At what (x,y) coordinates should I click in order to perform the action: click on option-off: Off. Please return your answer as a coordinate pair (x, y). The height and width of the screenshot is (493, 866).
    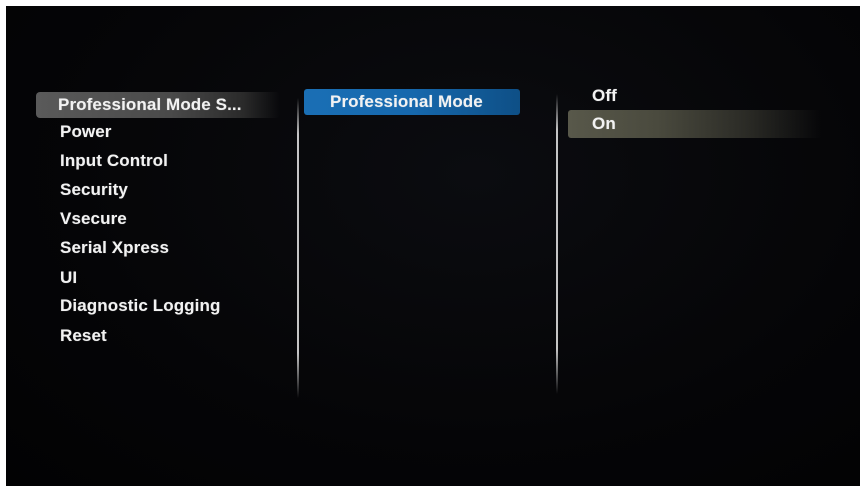
    Looking at the image, I should click on (604, 96).